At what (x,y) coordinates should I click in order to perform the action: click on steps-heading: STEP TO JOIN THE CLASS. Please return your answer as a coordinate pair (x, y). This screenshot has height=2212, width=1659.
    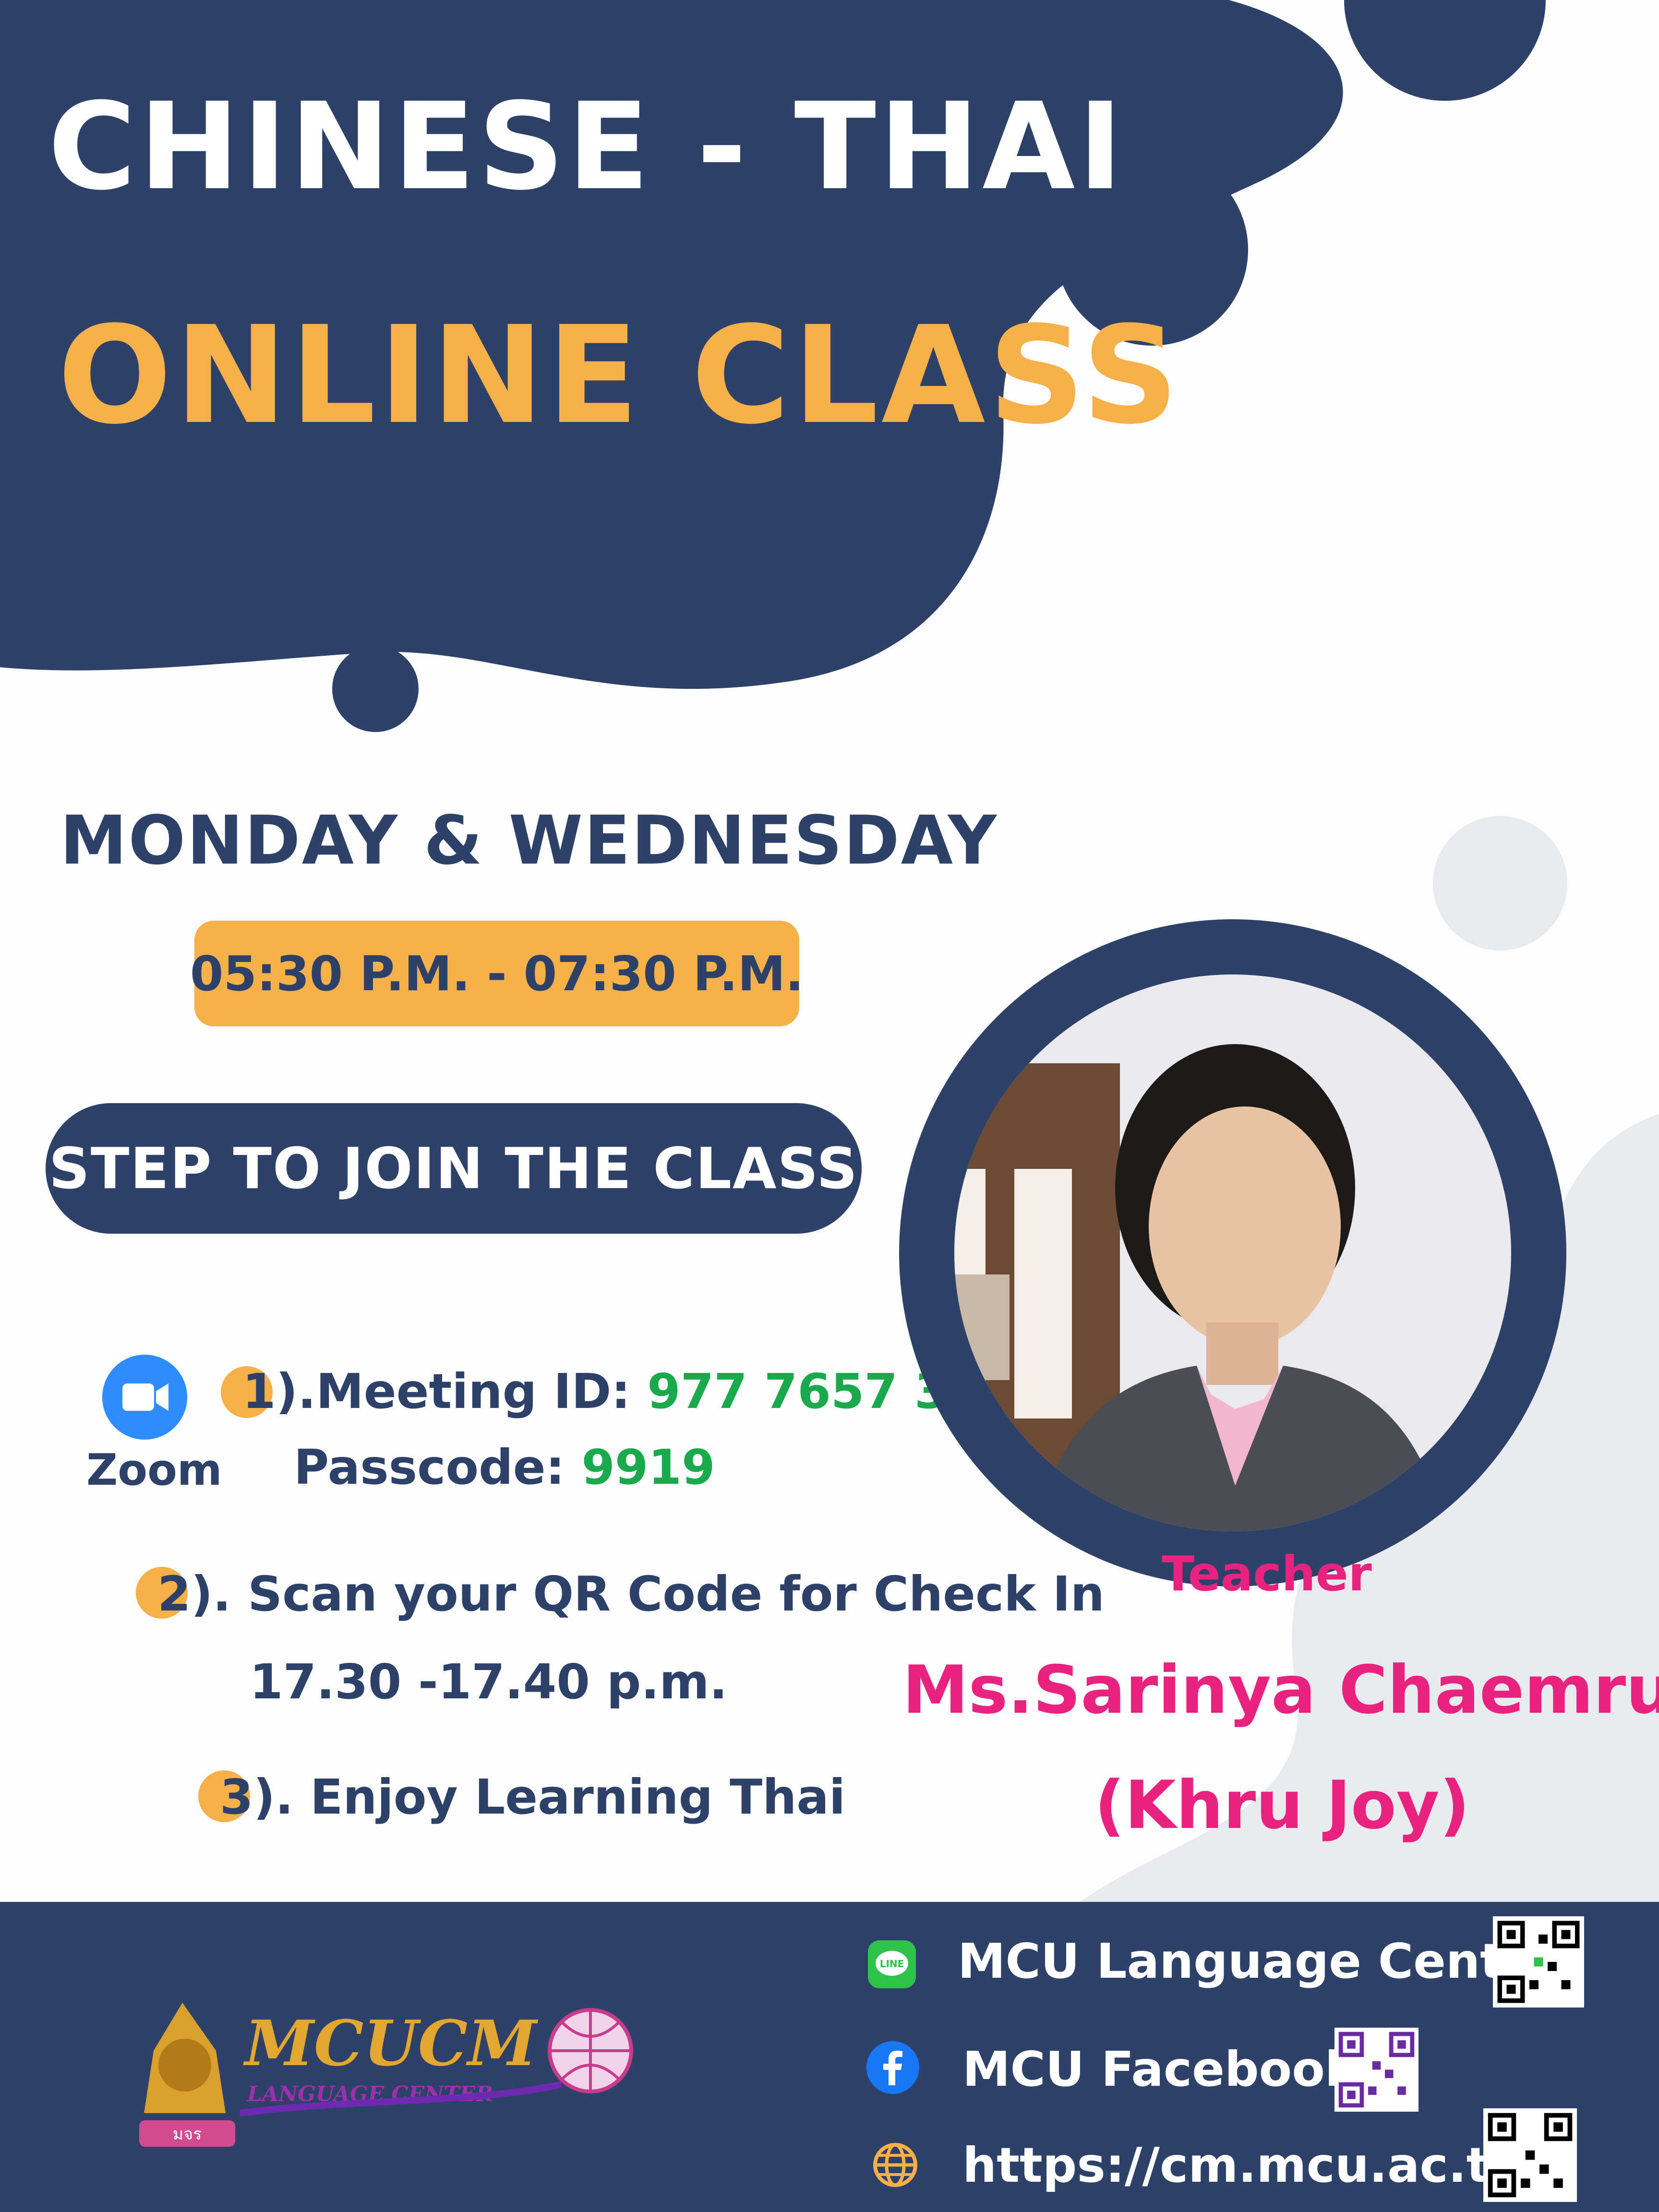
    Looking at the image, I should click on (453, 1168).